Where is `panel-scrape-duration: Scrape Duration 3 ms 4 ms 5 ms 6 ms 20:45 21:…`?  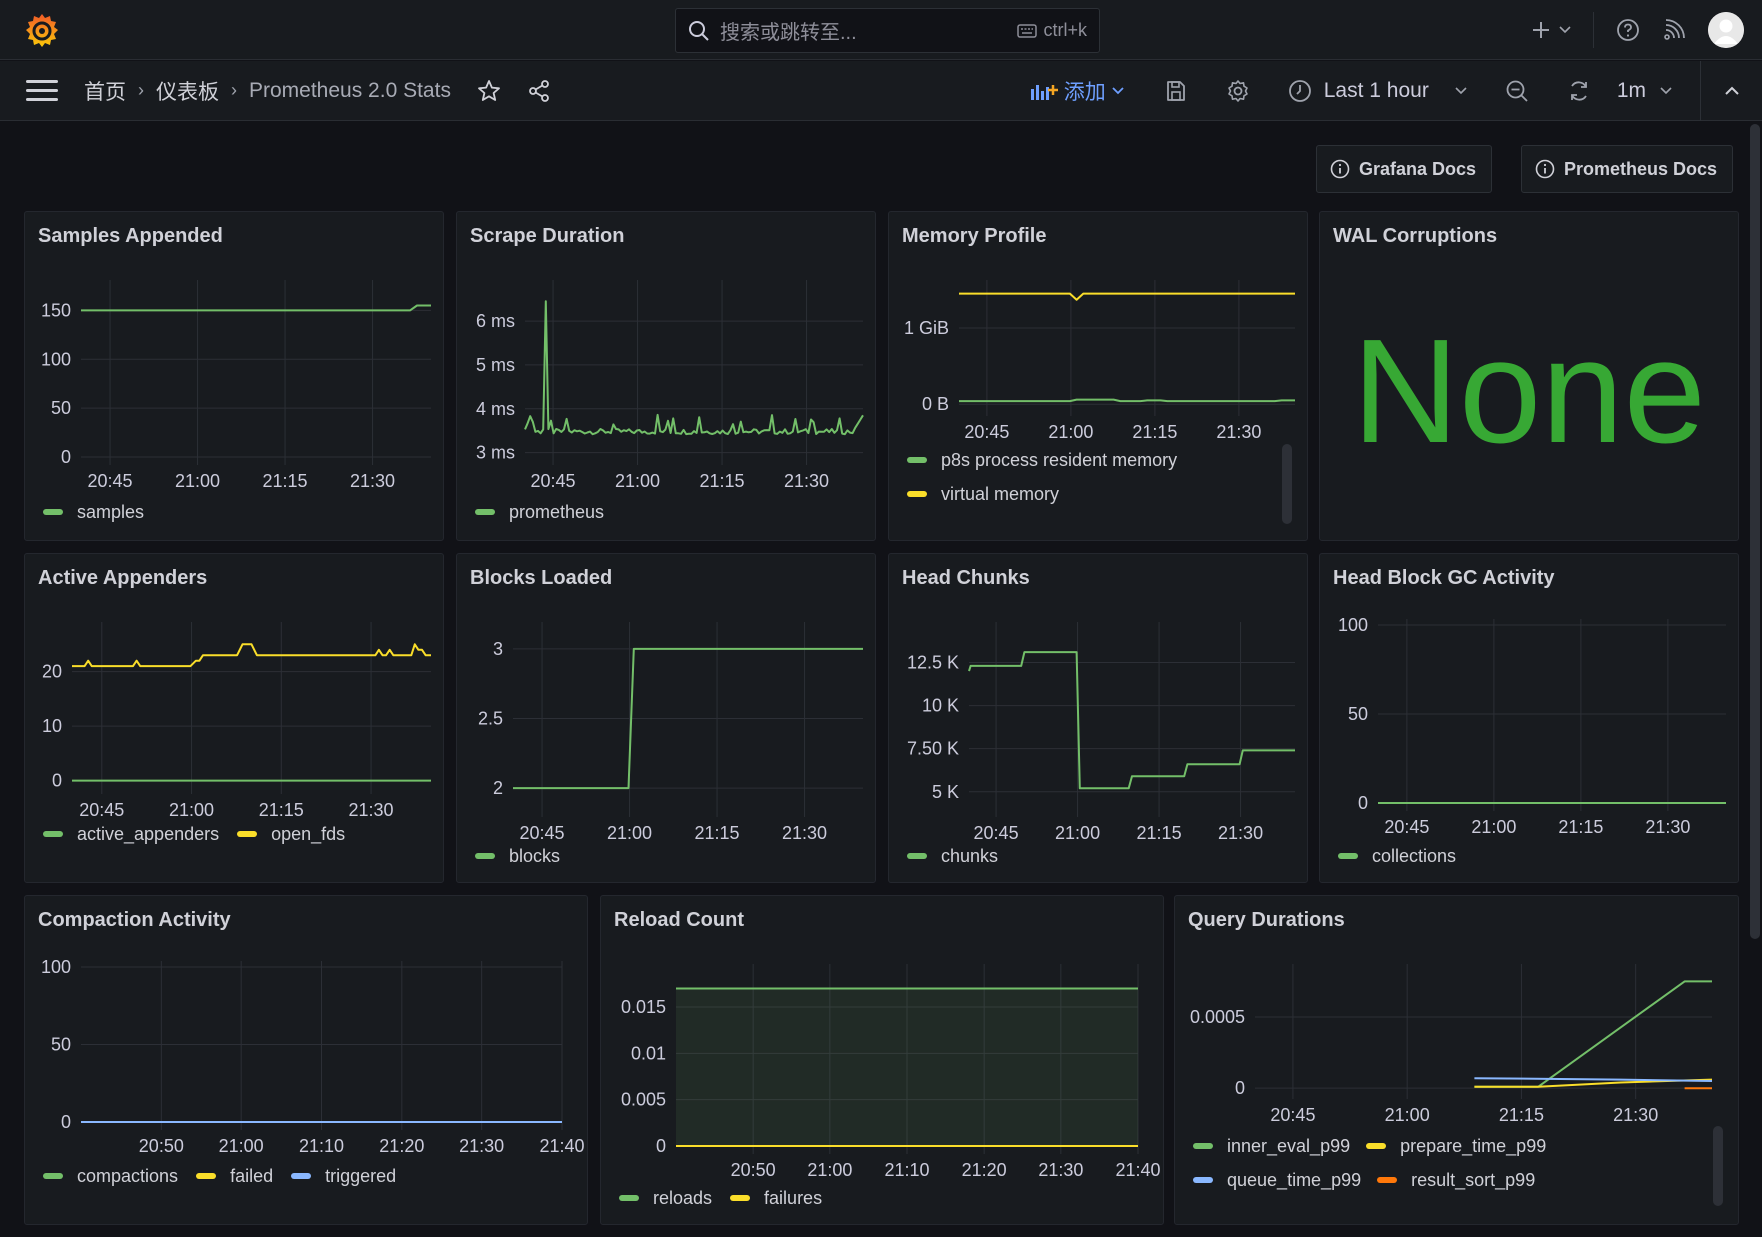
panel-scrape-duration: Scrape Duration 3 ms 4 ms 5 ms 6 ms 20:45 21:… is located at coordinates (666, 376).